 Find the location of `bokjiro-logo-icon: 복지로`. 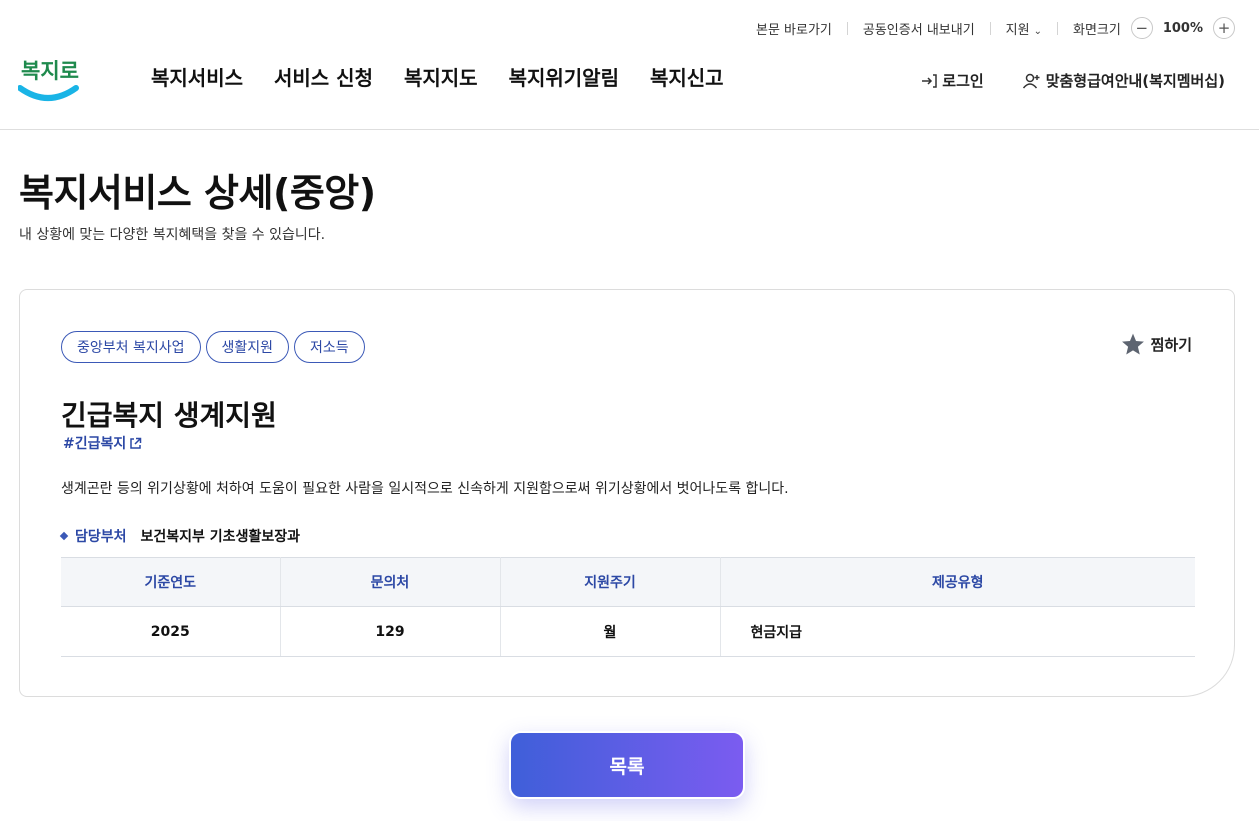

bokjiro-logo-icon: 복지로 is located at coordinates (48, 80).